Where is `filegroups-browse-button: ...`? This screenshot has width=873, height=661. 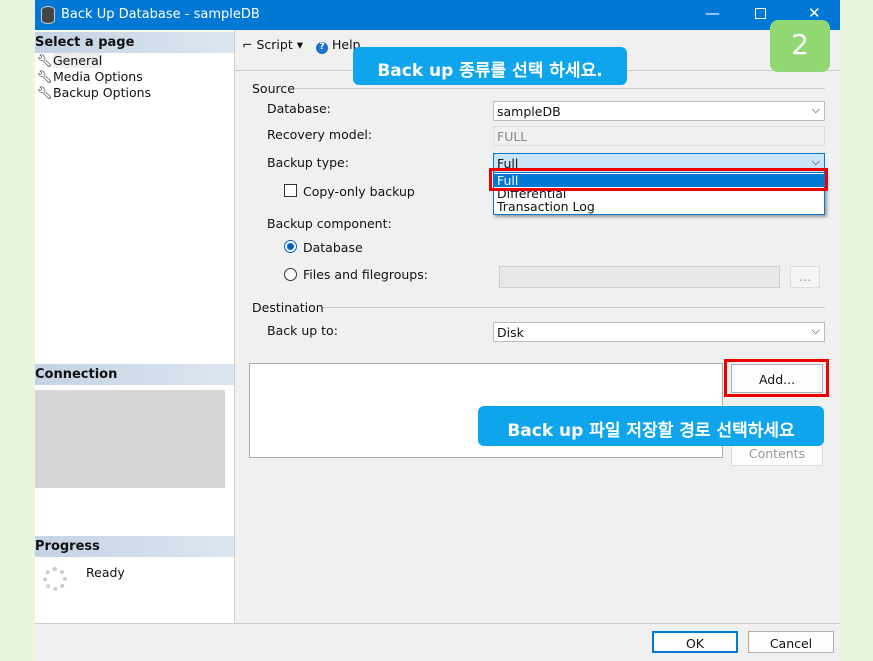 filegroups-browse-button: ... is located at coordinates (805, 277).